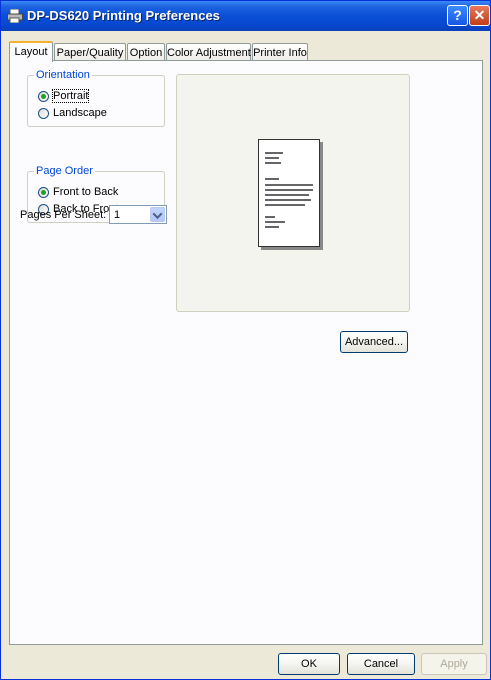 This screenshot has width=491, height=680. What do you see at coordinates (63, 215) in the screenshot?
I see `pages-per-sheet-label: Pages Per Sheet:` at bounding box center [63, 215].